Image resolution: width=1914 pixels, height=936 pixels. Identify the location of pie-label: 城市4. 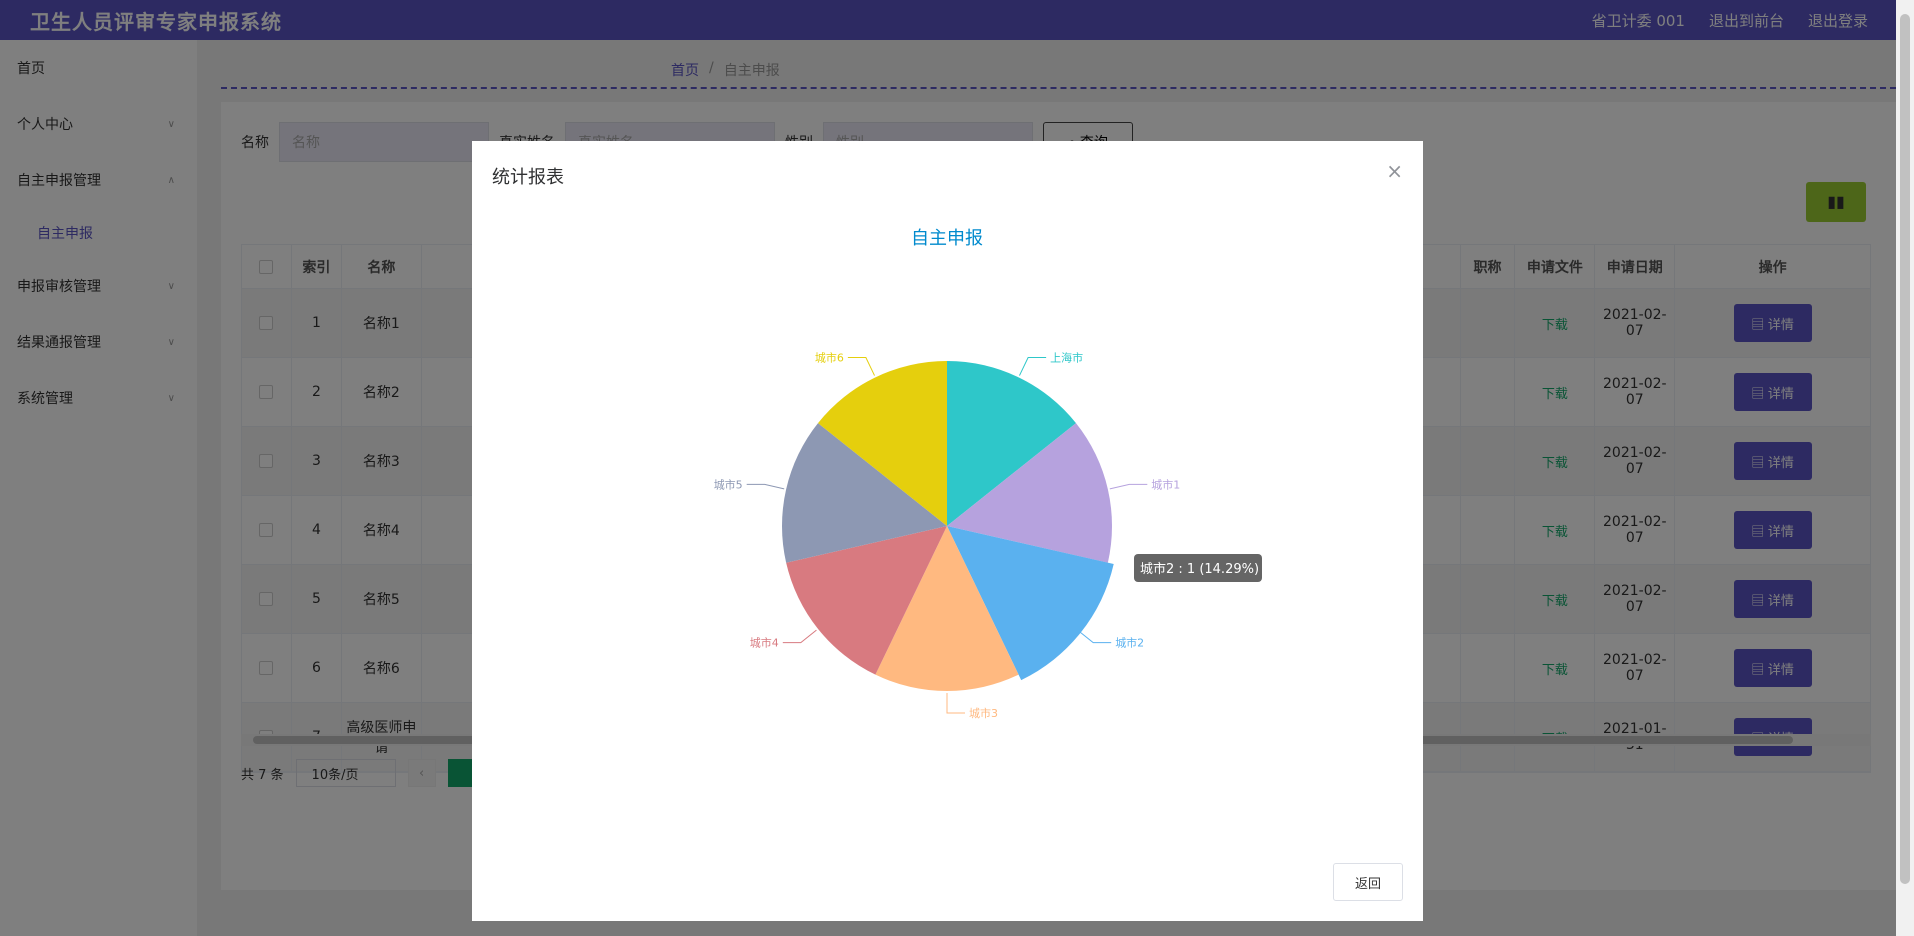
(764, 643).